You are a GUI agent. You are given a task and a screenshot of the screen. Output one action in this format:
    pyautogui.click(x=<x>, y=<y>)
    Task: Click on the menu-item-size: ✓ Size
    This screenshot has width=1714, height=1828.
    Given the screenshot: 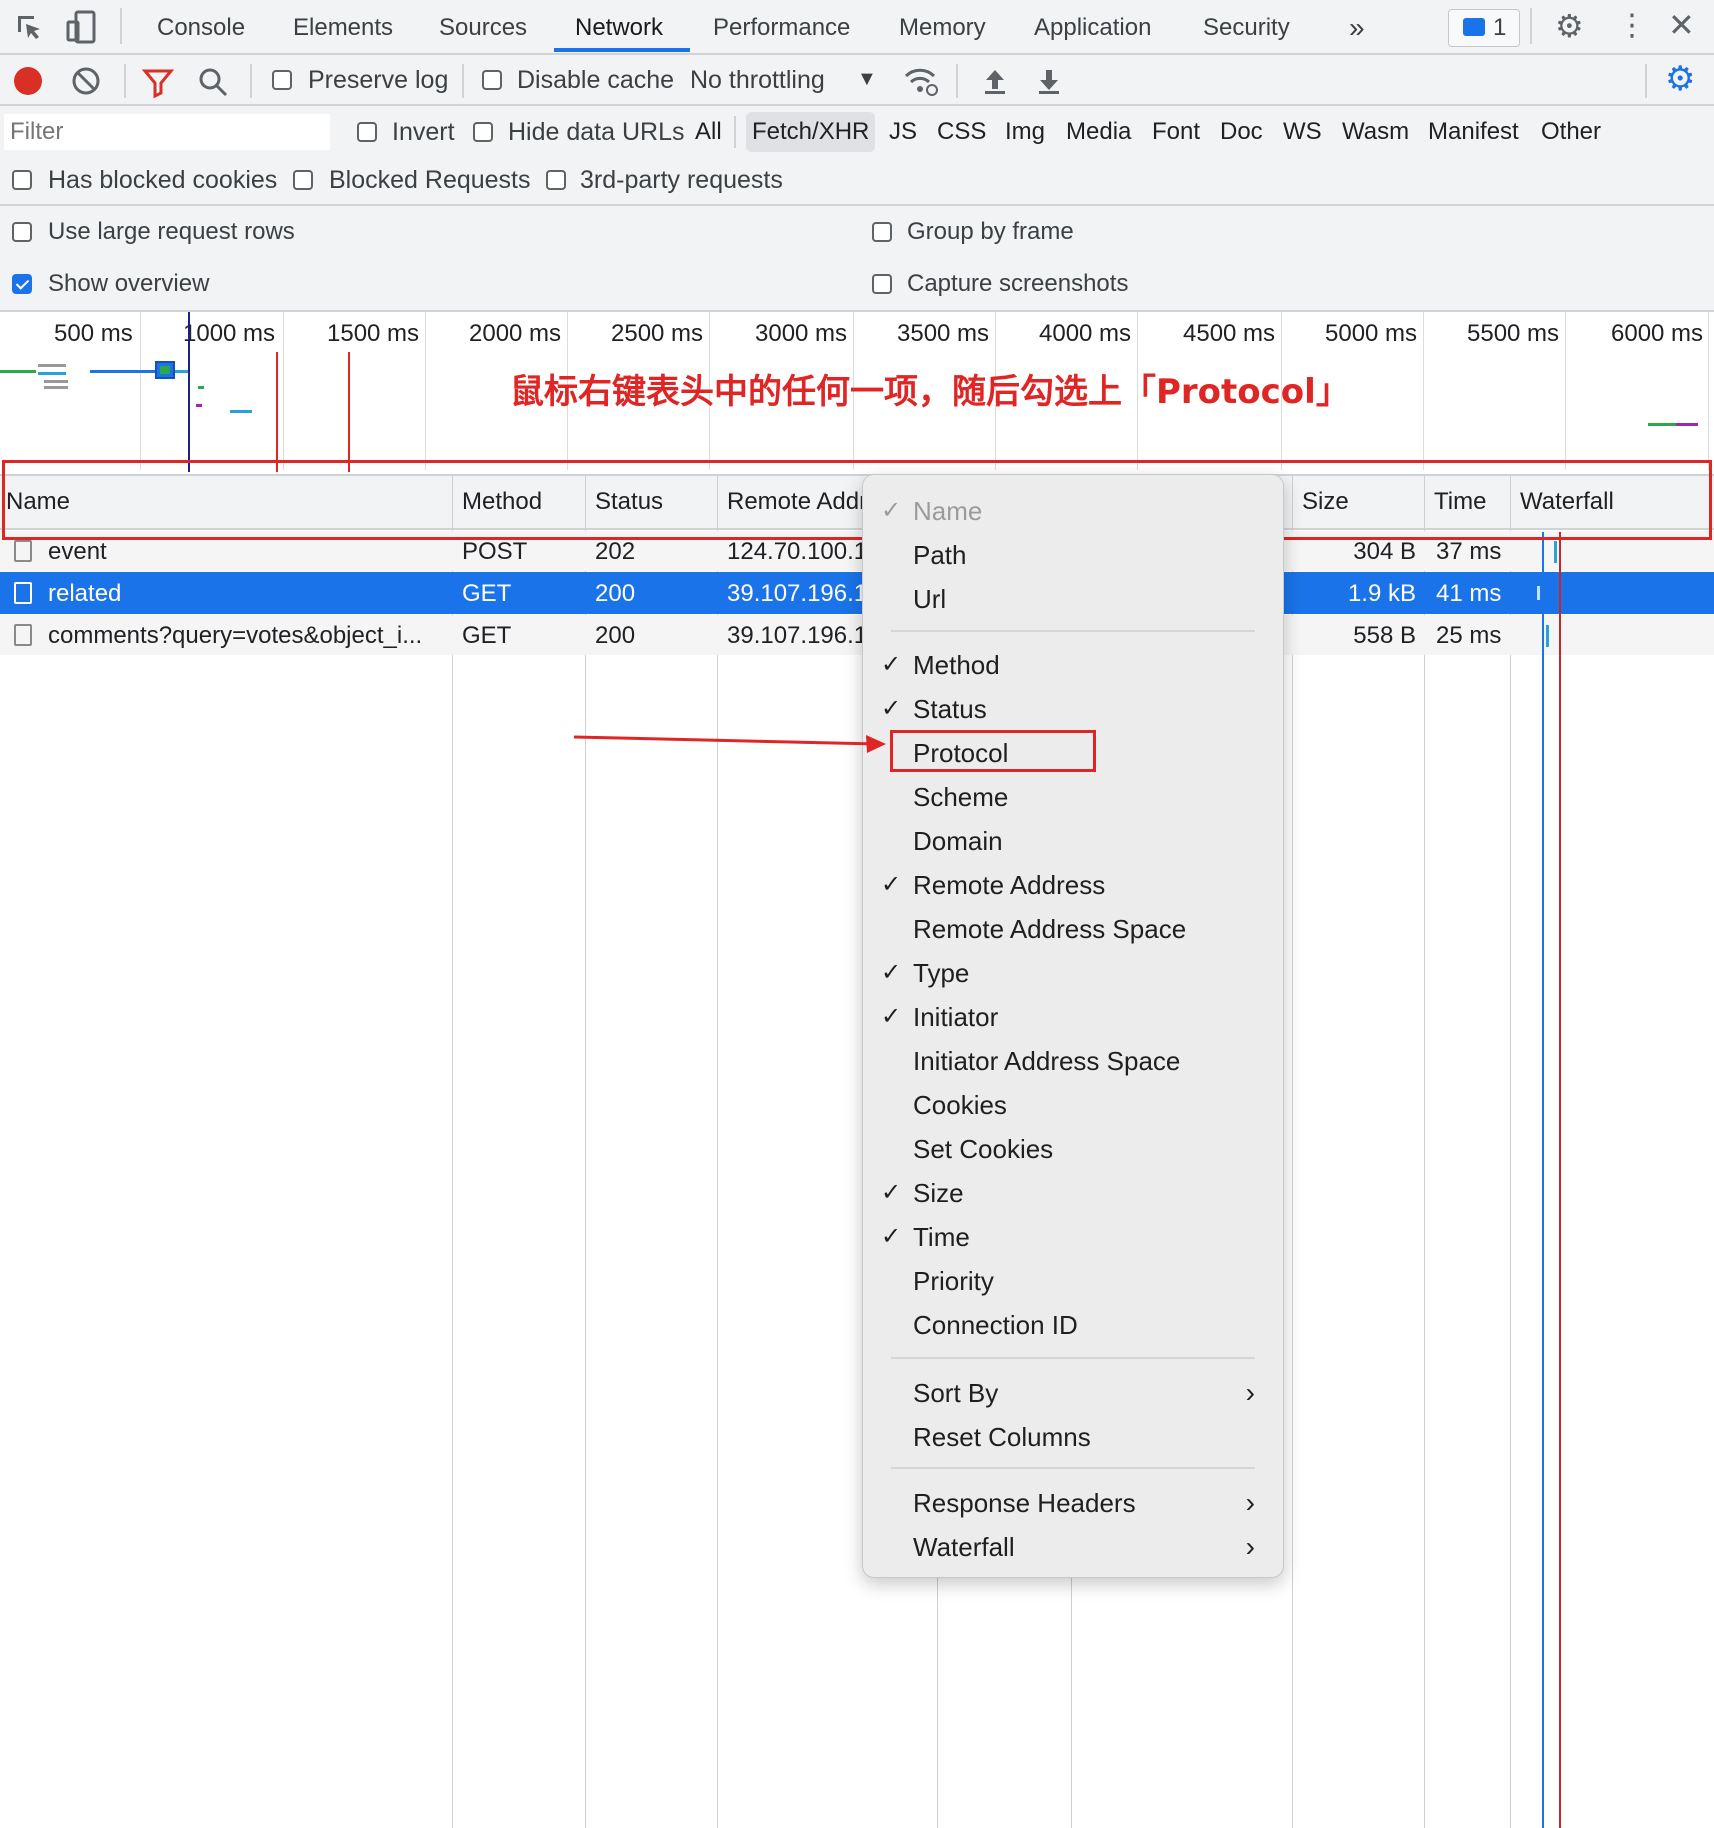 What is the action you would take?
    pyautogui.click(x=1073, y=1193)
    